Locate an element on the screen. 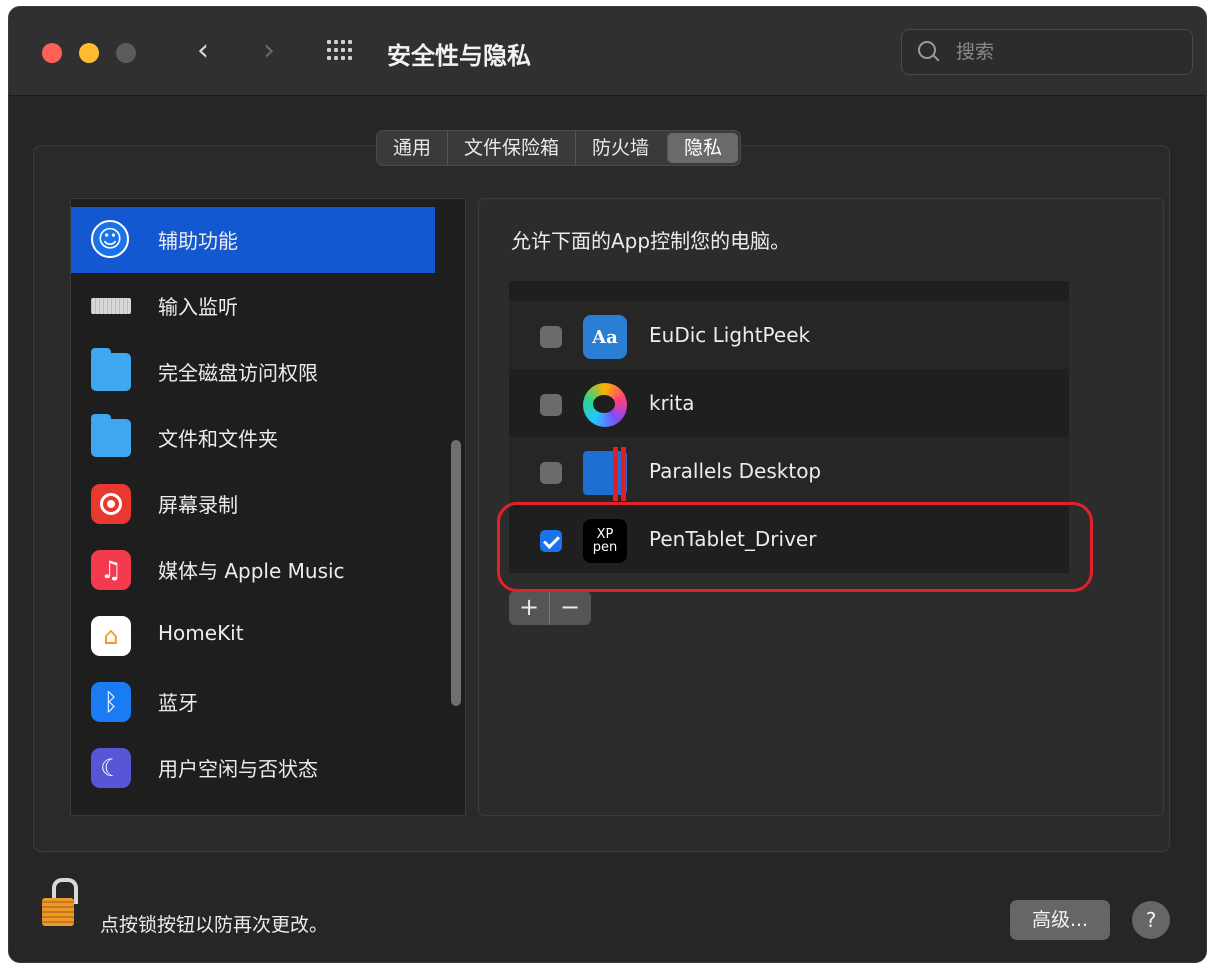 The width and height of the screenshot is (1213, 967). lock-icon is located at coordinates (62, 905).